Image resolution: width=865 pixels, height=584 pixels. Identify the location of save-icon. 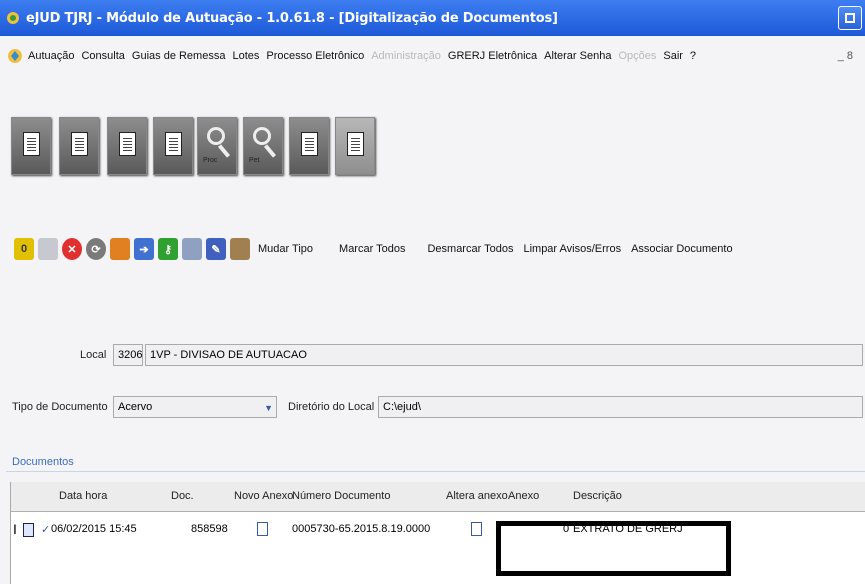
(48, 249).